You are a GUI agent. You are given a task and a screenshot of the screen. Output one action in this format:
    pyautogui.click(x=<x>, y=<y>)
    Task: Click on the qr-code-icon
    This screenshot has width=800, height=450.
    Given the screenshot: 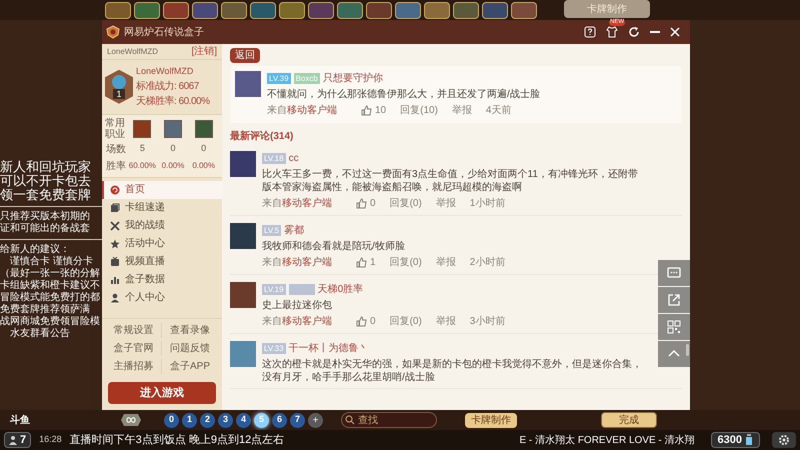 What is the action you would take?
    pyautogui.click(x=674, y=327)
    